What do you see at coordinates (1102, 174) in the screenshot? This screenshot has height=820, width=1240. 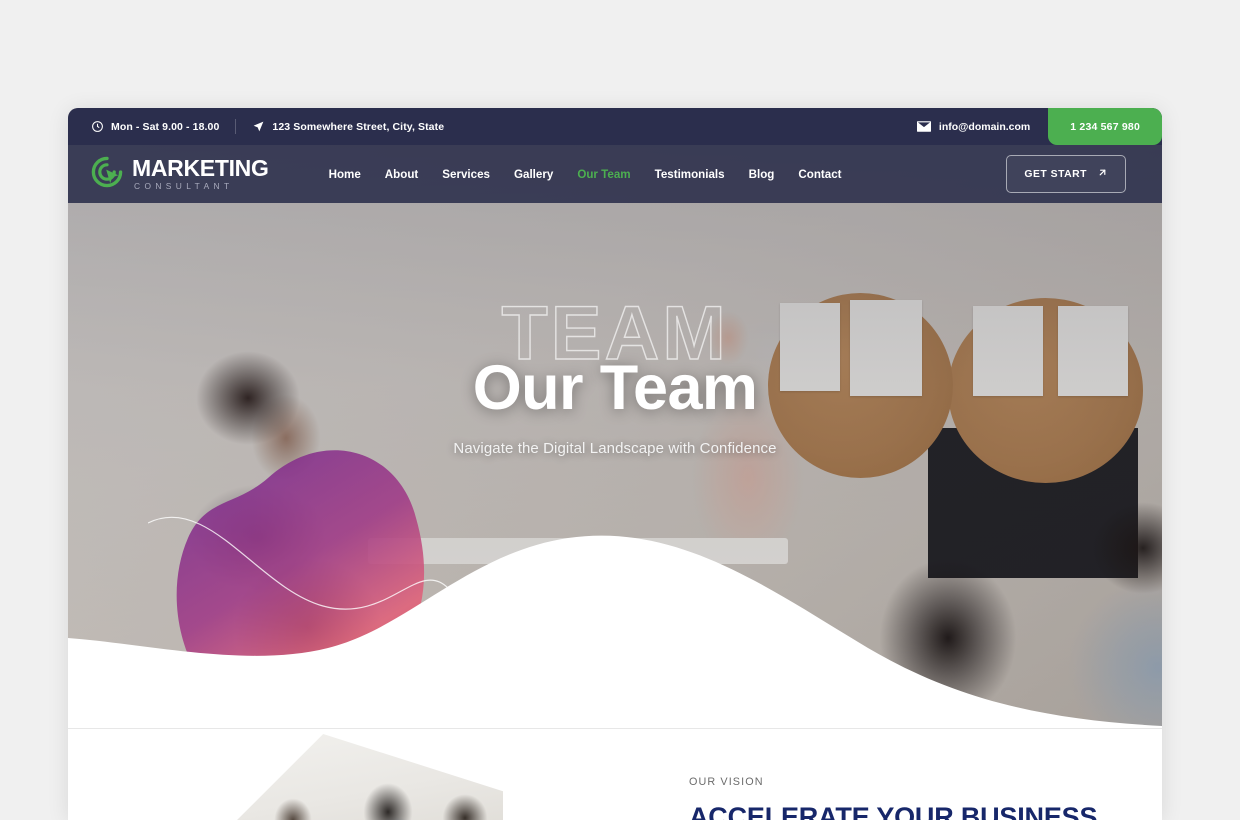 I see `arrow-up-right-icon` at bounding box center [1102, 174].